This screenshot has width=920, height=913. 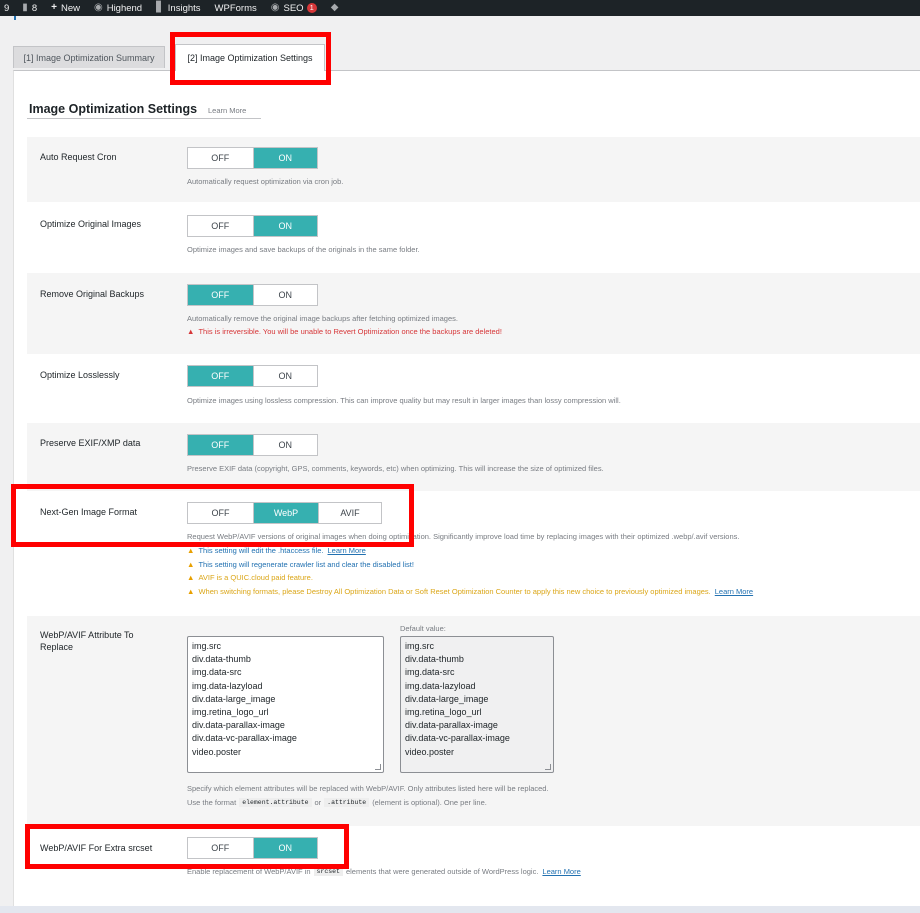 I want to click on wpforms-item: WPForms, so click(x=236, y=8).